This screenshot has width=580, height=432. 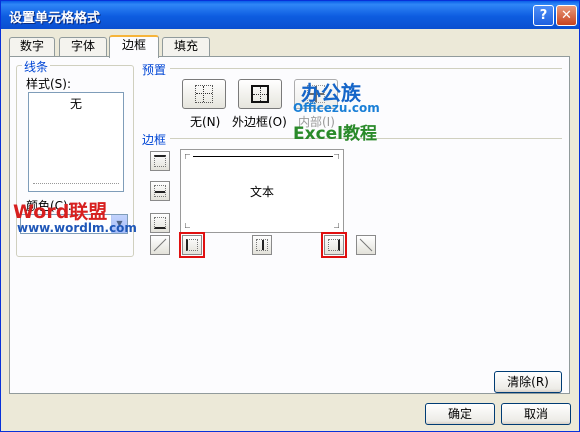 I want to click on border-left-button, so click(x=192, y=245).